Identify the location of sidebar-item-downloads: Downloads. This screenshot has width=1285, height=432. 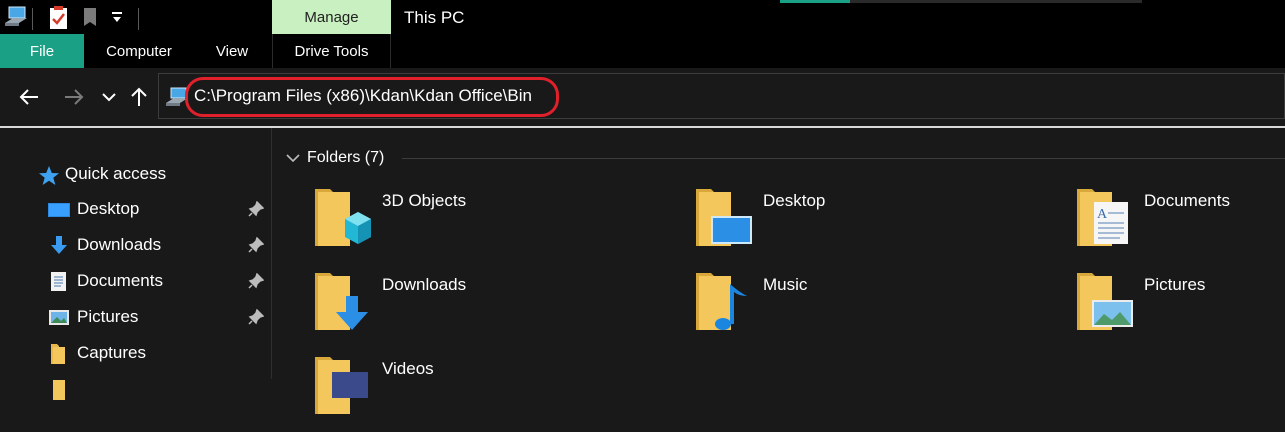
(135, 245).